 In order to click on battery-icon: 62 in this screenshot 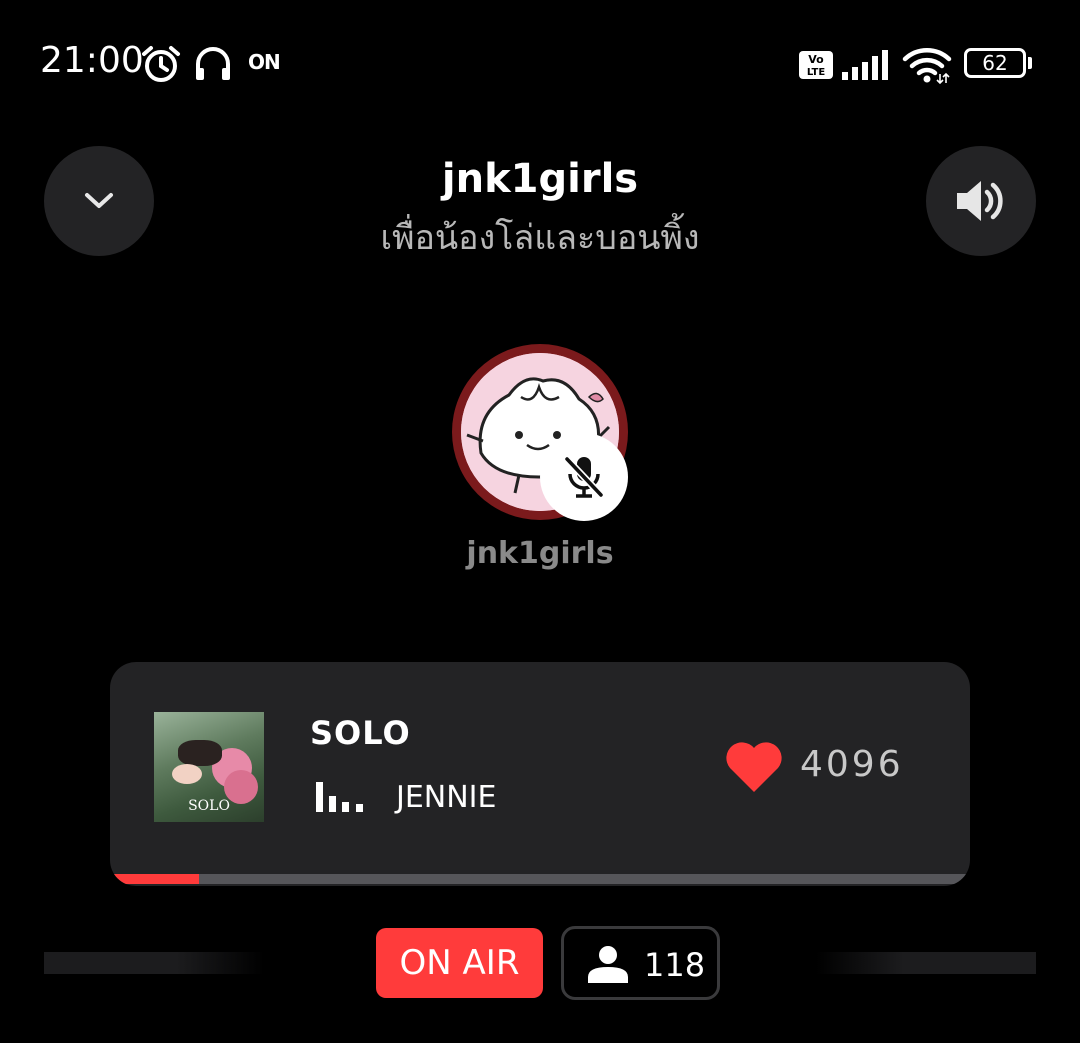, I will do `click(995, 63)`.